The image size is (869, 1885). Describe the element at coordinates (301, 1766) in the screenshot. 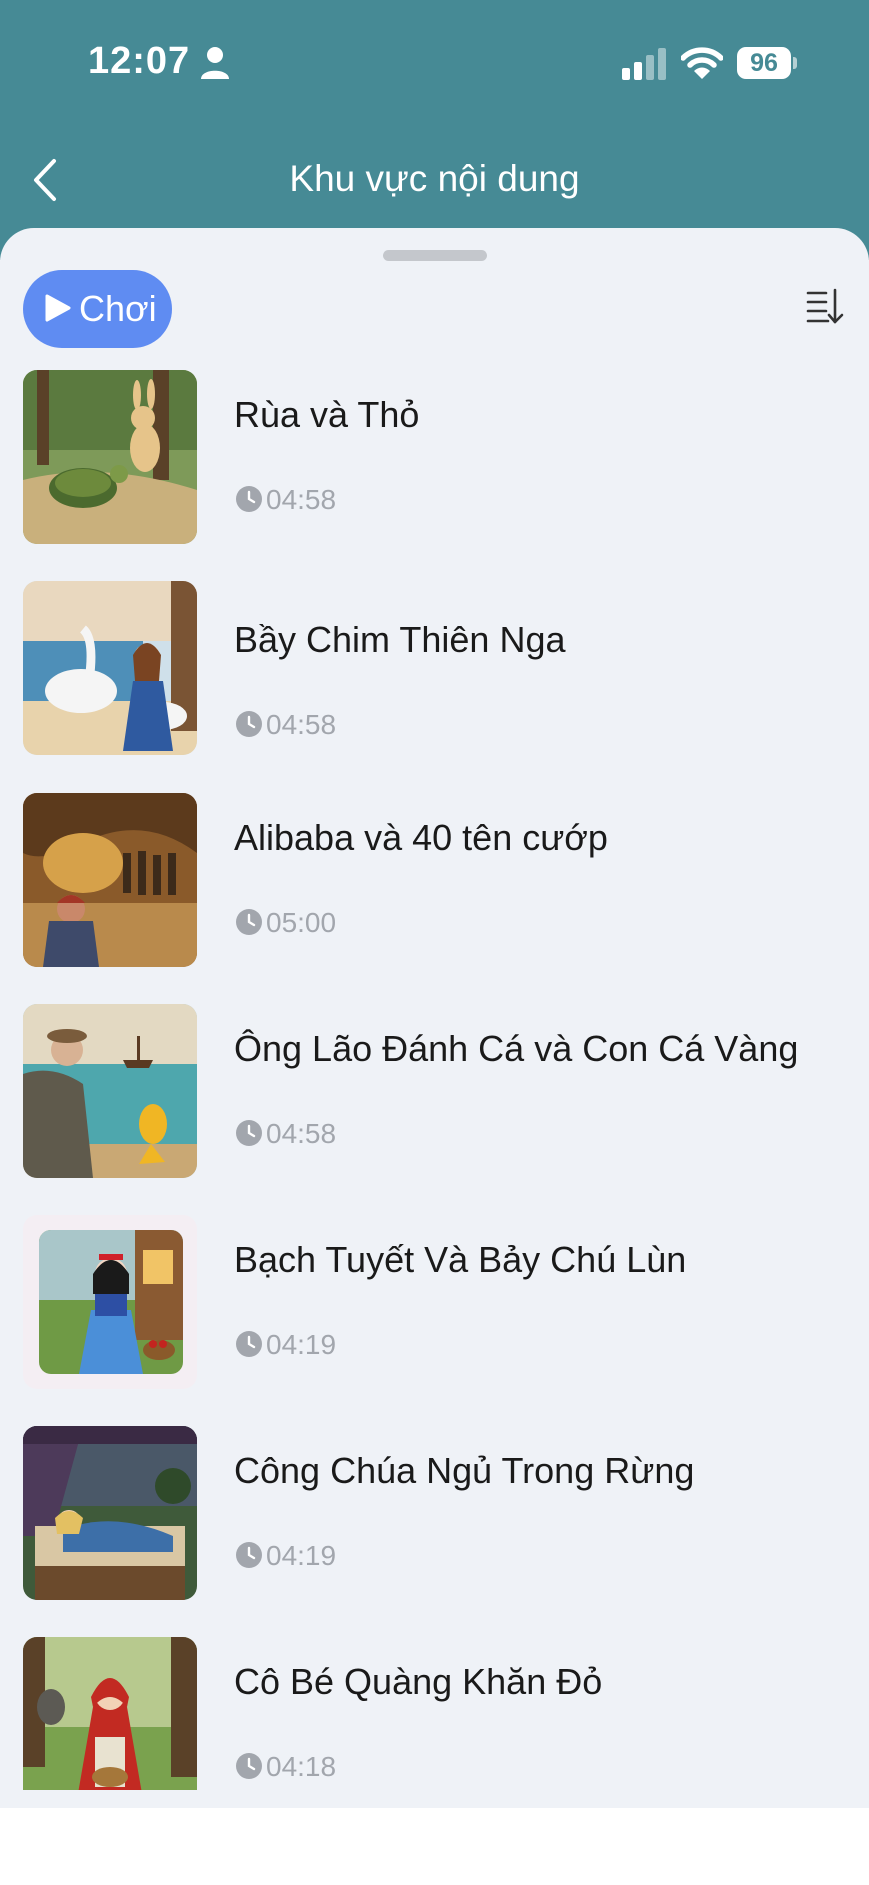

I see `duration-text: 04:18` at that location.